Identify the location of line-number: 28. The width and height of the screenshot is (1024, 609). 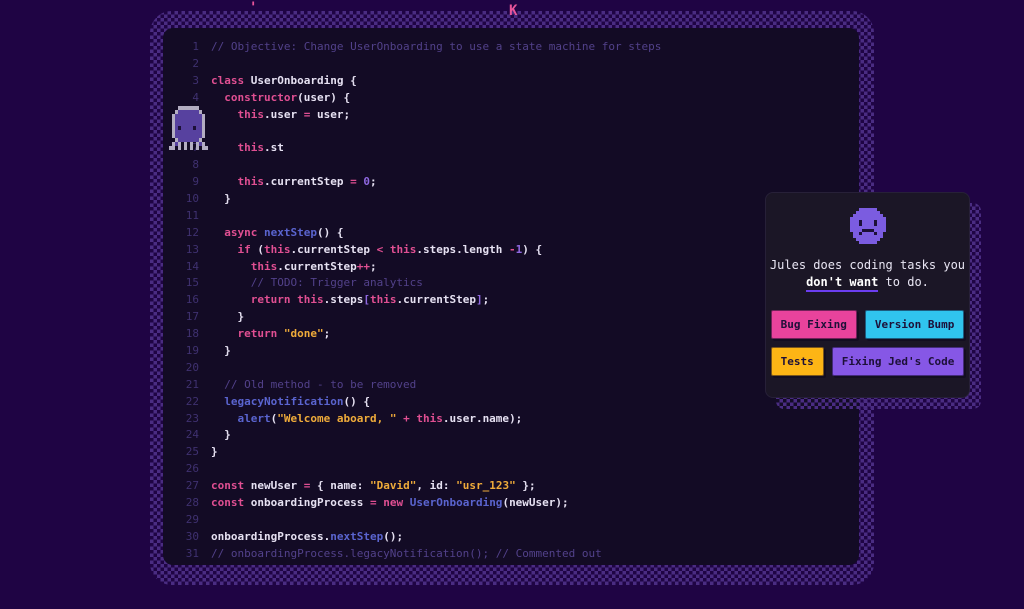
(192, 503).